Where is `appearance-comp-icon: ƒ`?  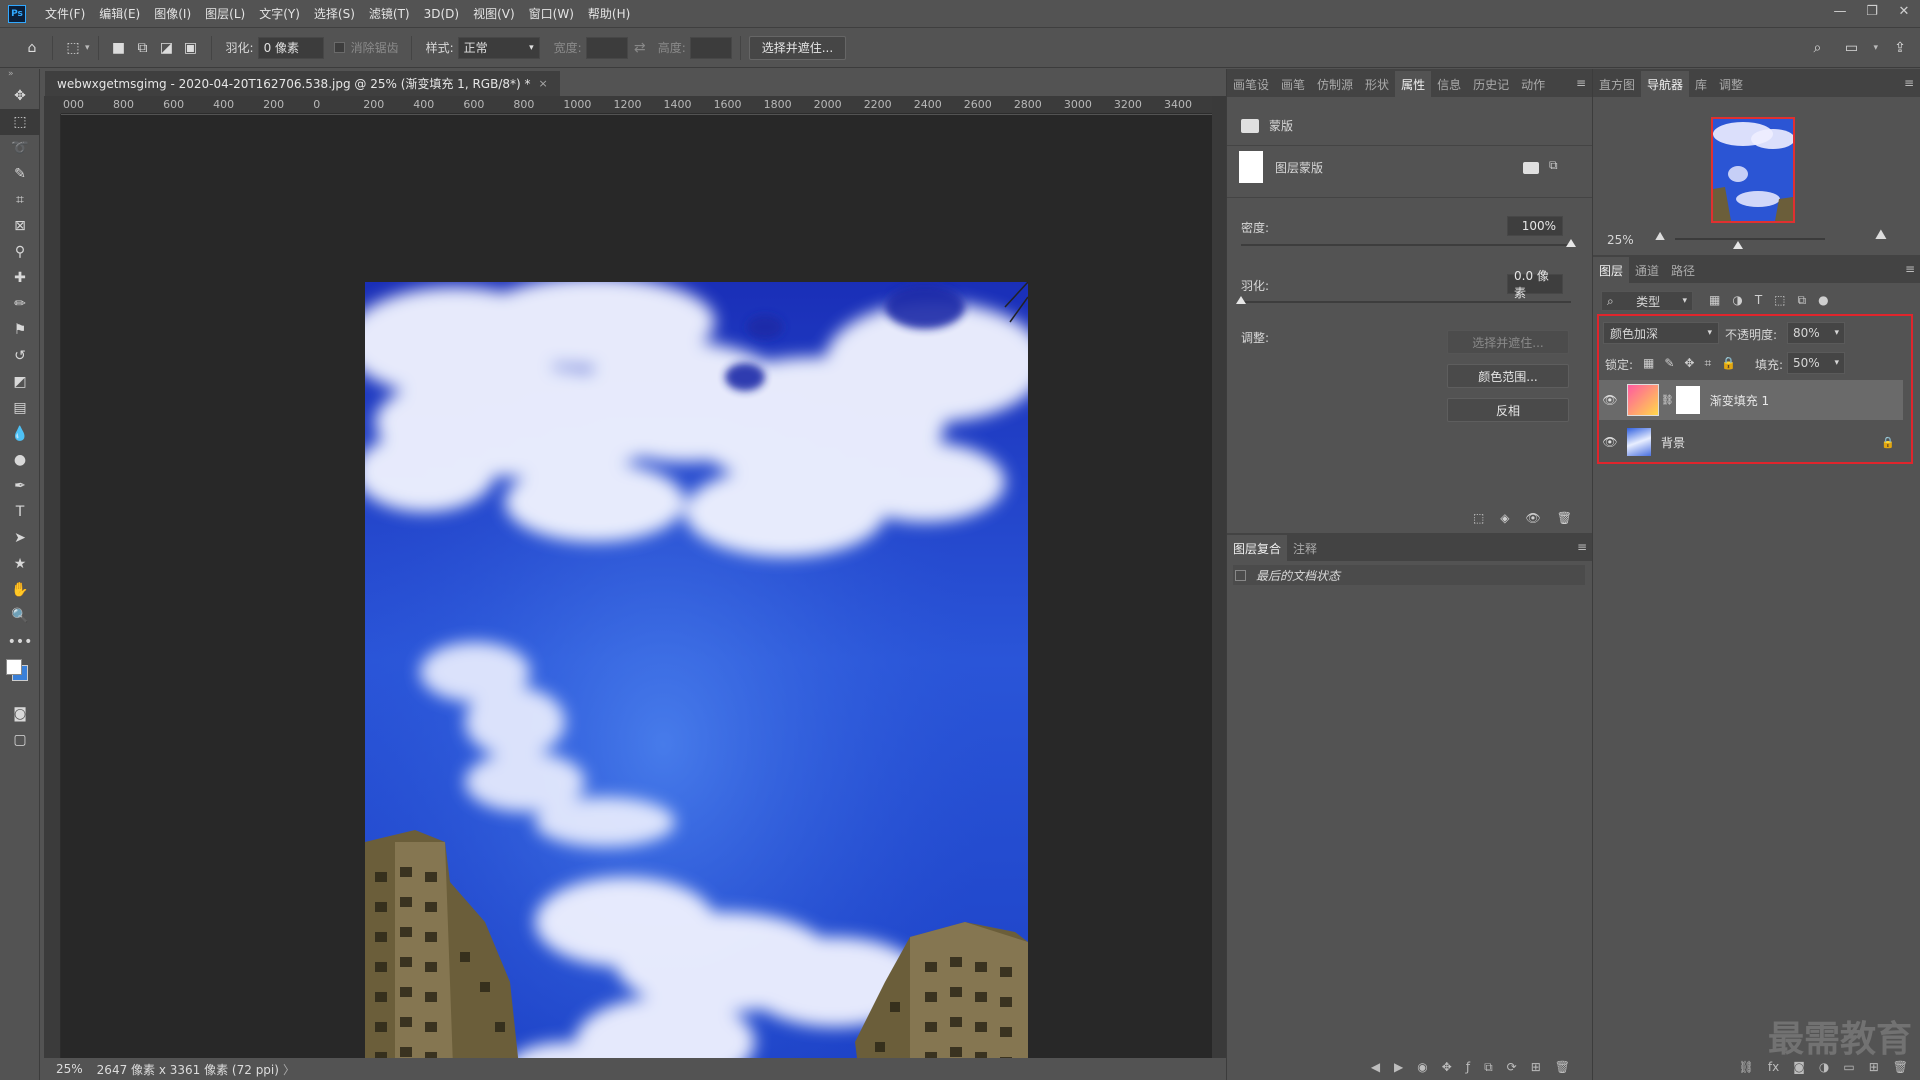
appearance-comp-icon: ƒ is located at coordinates (1468, 1067).